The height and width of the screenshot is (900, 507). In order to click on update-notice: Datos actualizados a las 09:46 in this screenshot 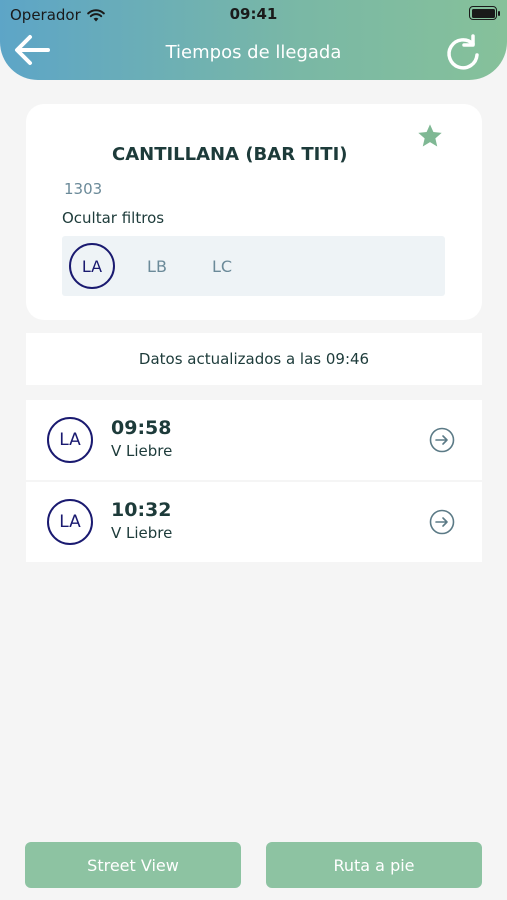, I will do `click(254, 359)`.